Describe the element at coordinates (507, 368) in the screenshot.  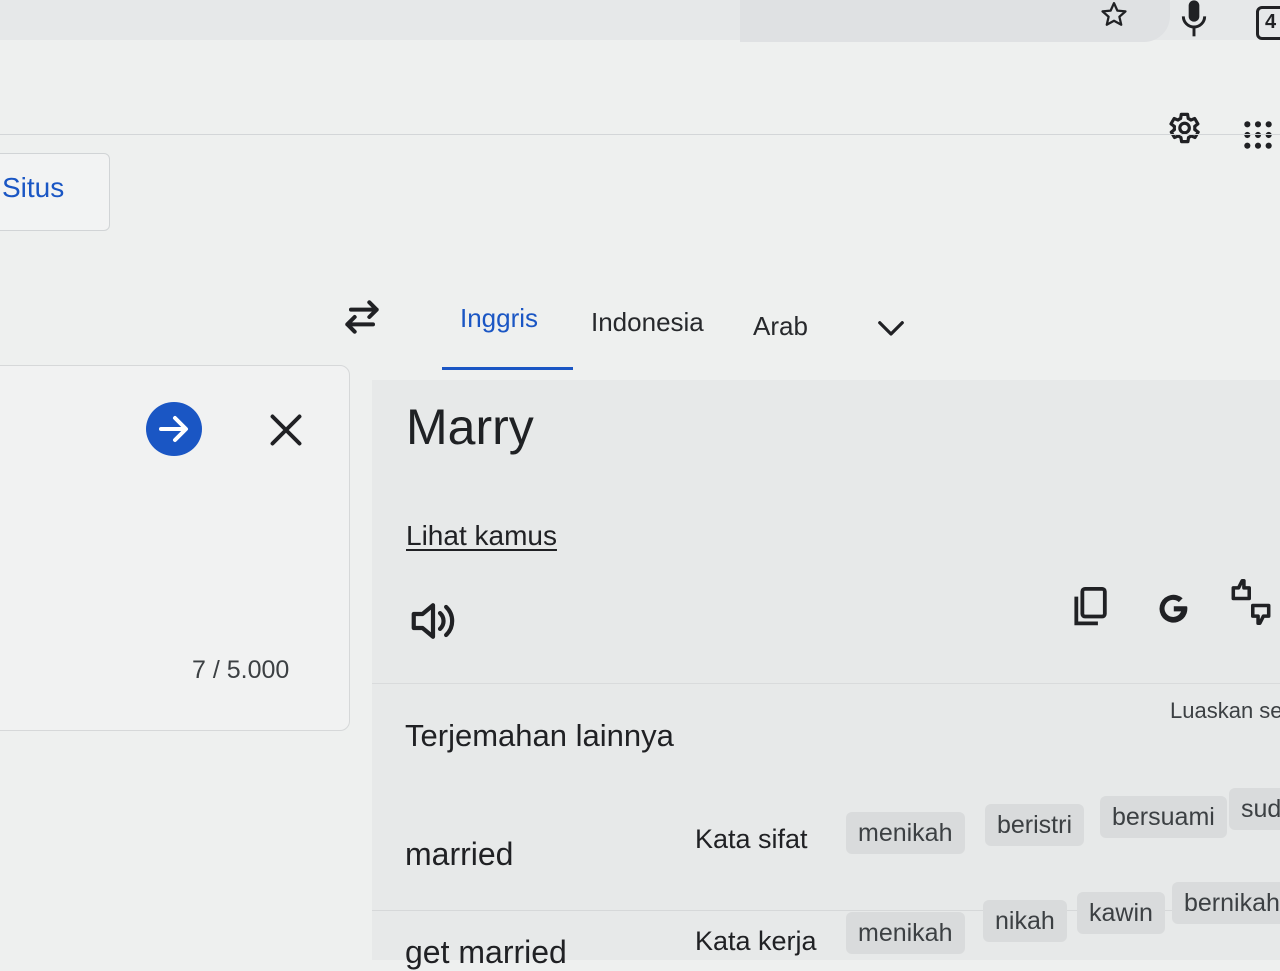
I see `active-tab-indicator` at that location.